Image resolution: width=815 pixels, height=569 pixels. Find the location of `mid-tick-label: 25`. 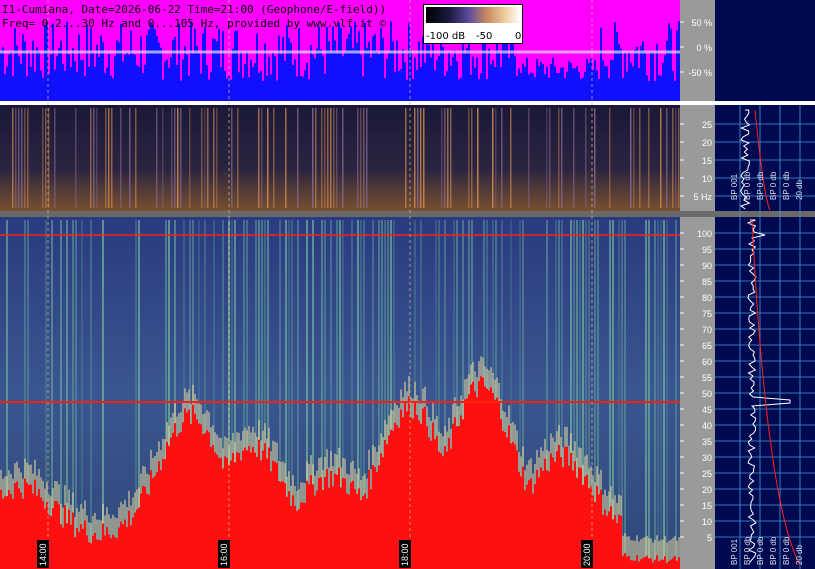

mid-tick-label: 25 is located at coordinates (707, 125).